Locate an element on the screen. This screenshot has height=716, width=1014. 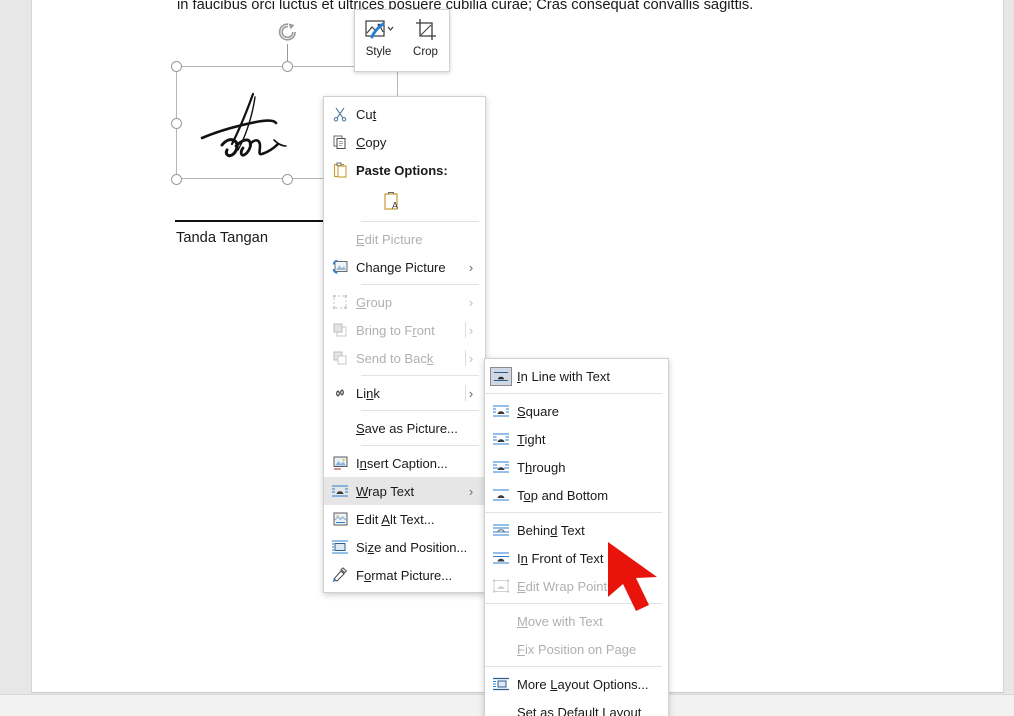
scissors-icon is located at coordinates (340, 114).